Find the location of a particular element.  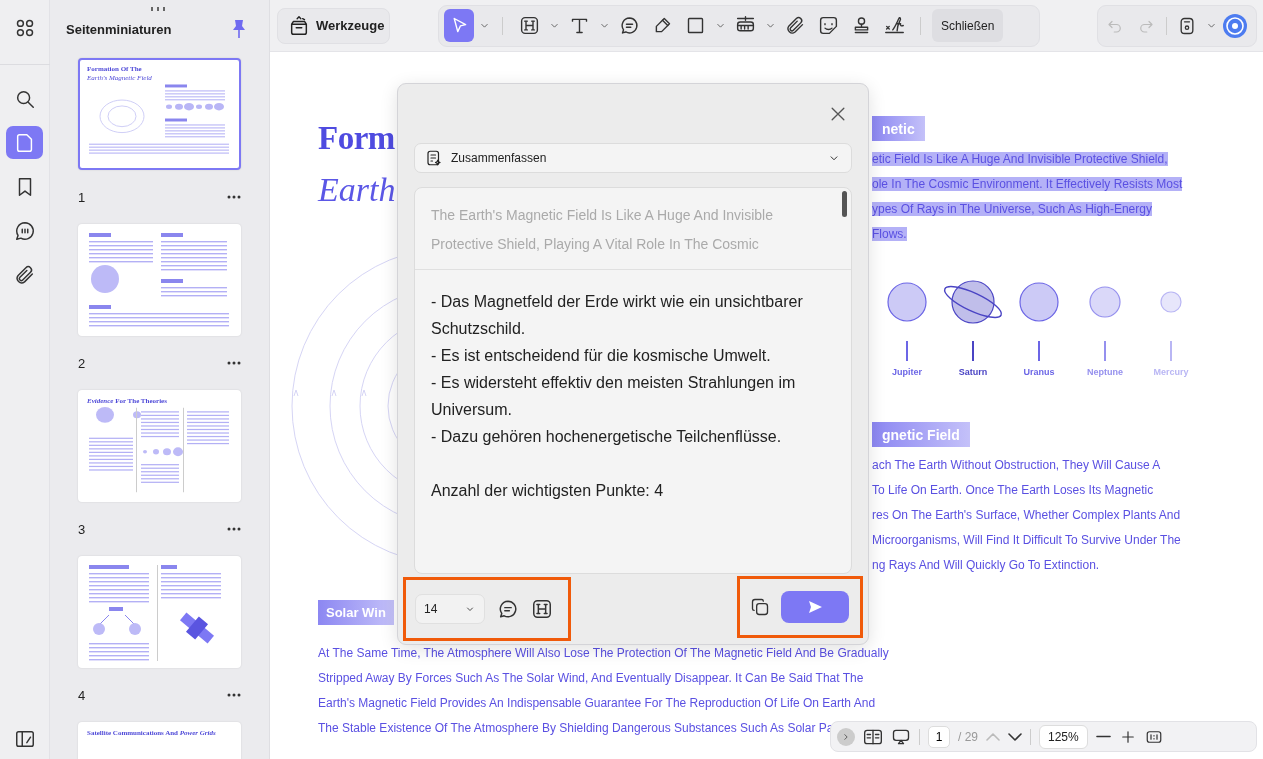

sticker-icon is located at coordinates (828, 25).